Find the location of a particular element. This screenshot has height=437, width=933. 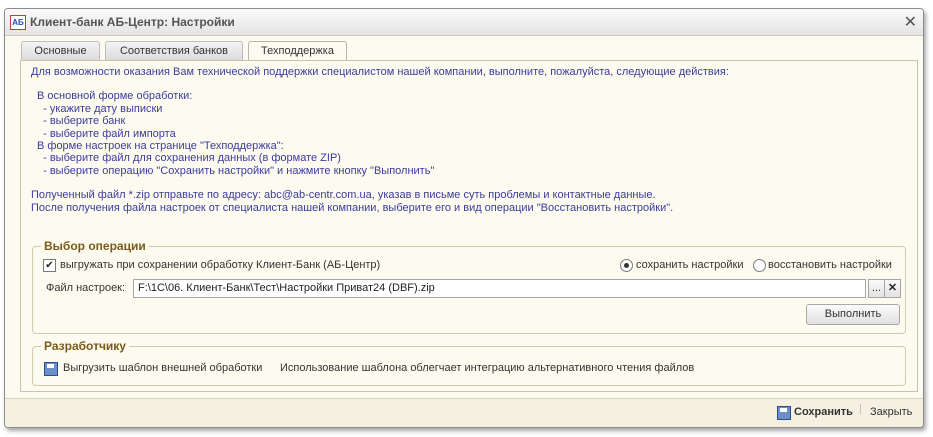

info-line: - выберите банк is located at coordinates (81, 121).